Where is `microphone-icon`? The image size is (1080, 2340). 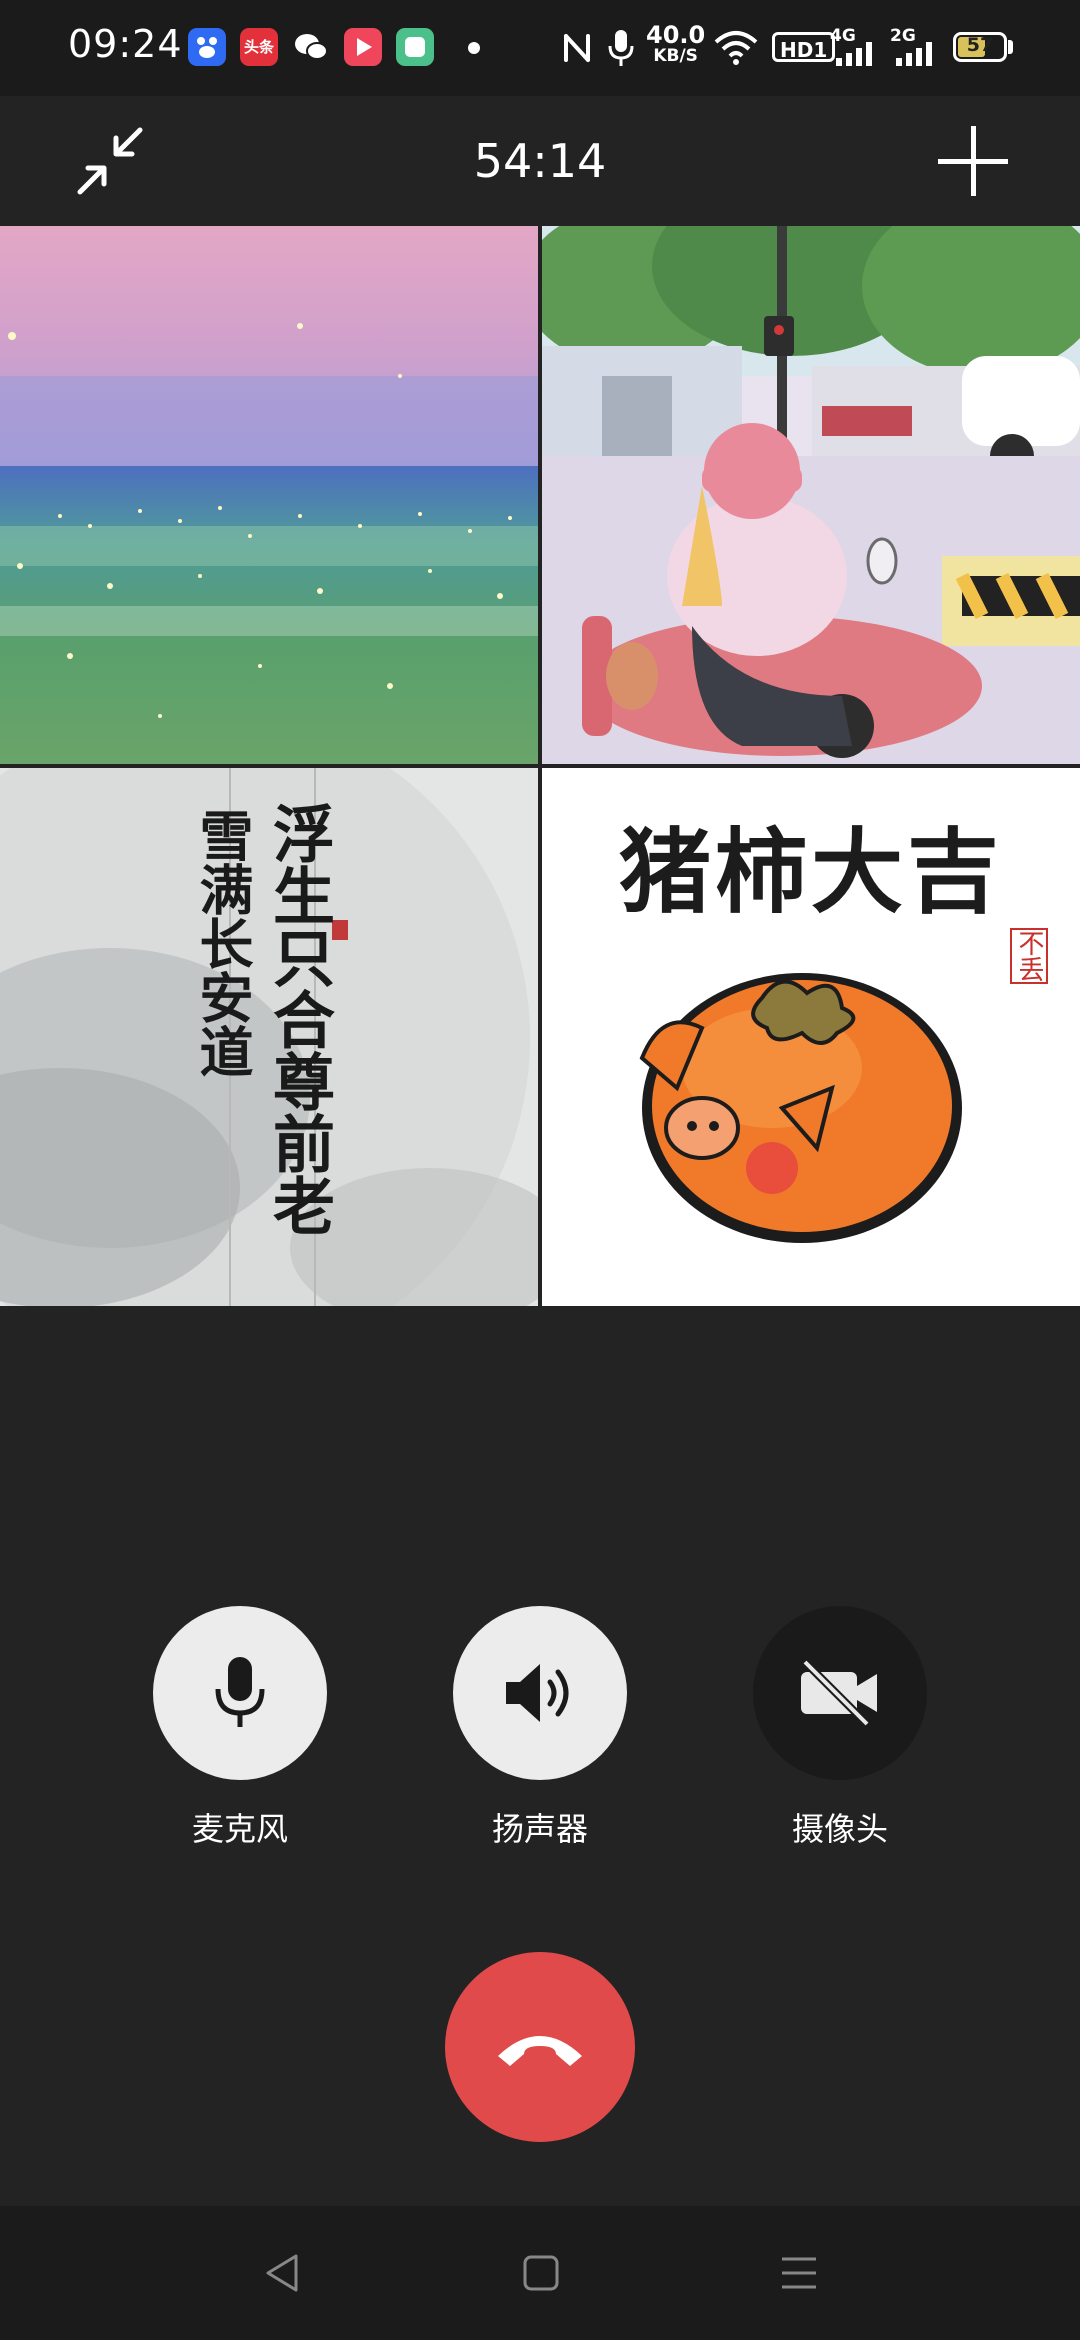
microphone-icon is located at coordinates (240, 1692).